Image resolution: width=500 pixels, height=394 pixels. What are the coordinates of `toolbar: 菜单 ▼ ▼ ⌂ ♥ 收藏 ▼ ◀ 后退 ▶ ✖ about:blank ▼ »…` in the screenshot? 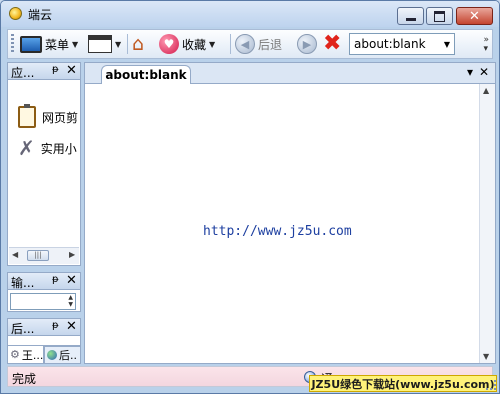 It's located at (250, 44).